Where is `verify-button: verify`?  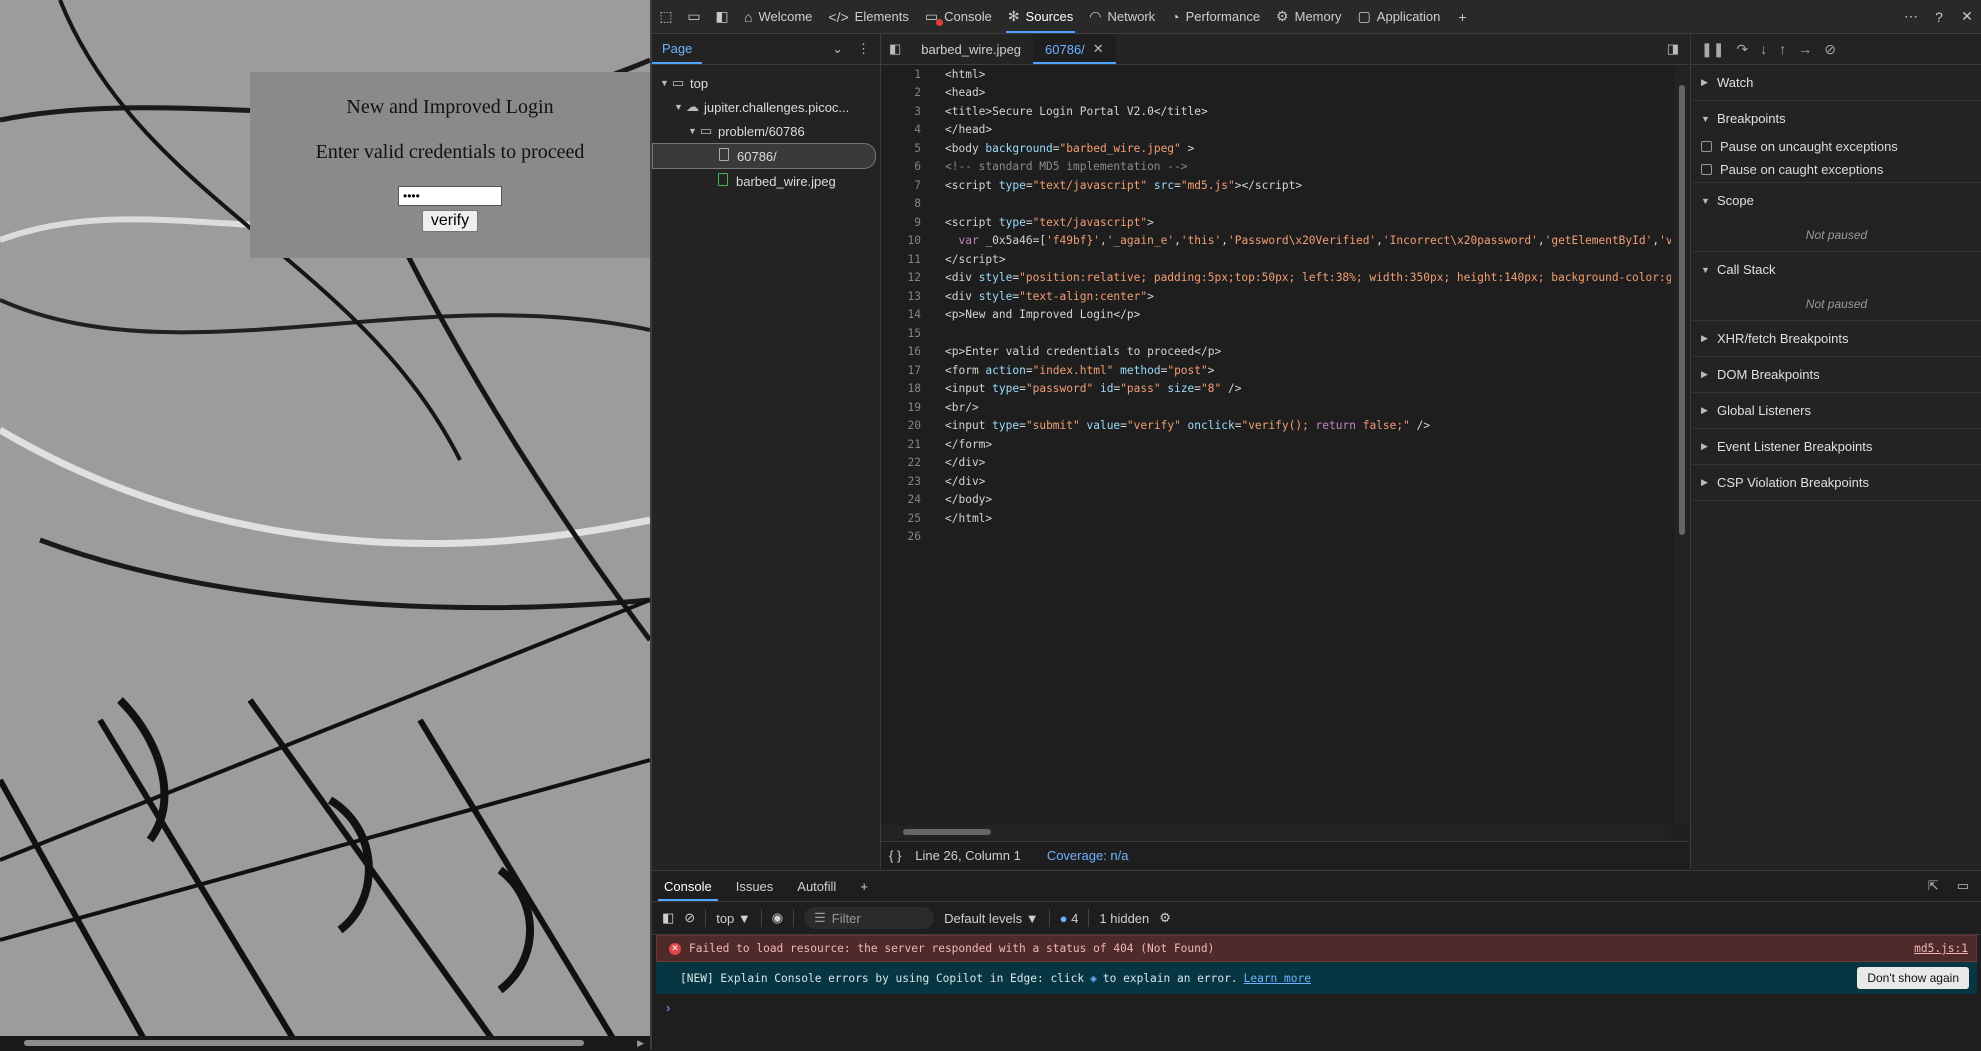
verify-button: verify is located at coordinates (450, 221).